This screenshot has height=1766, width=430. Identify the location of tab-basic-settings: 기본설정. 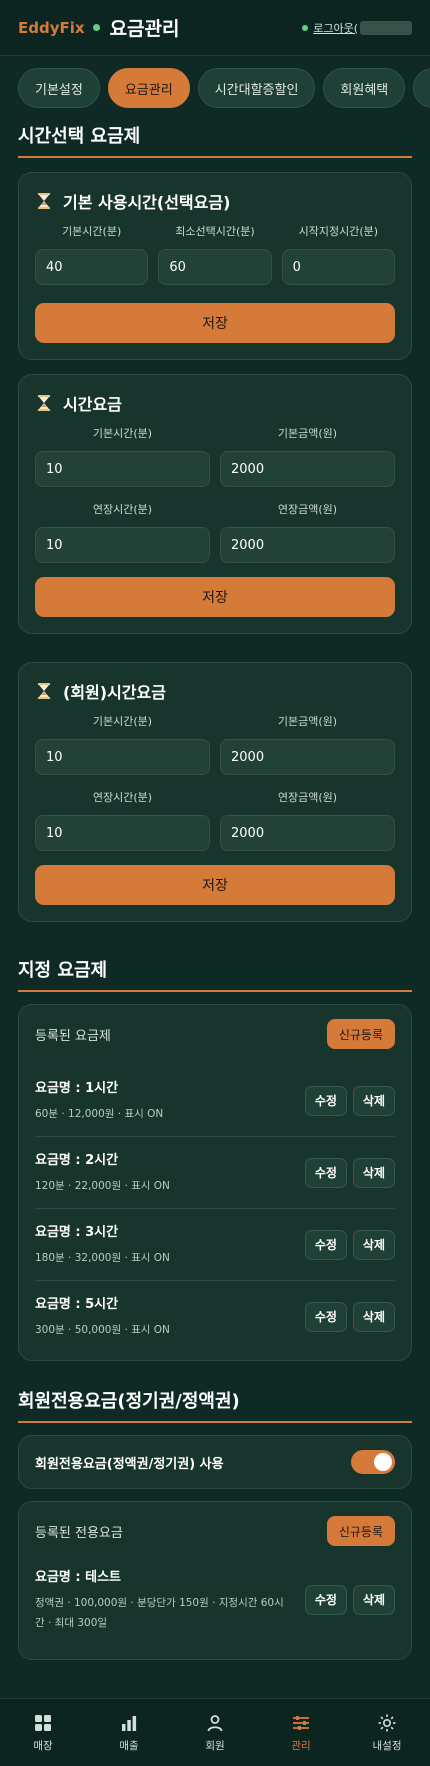
(59, 88).